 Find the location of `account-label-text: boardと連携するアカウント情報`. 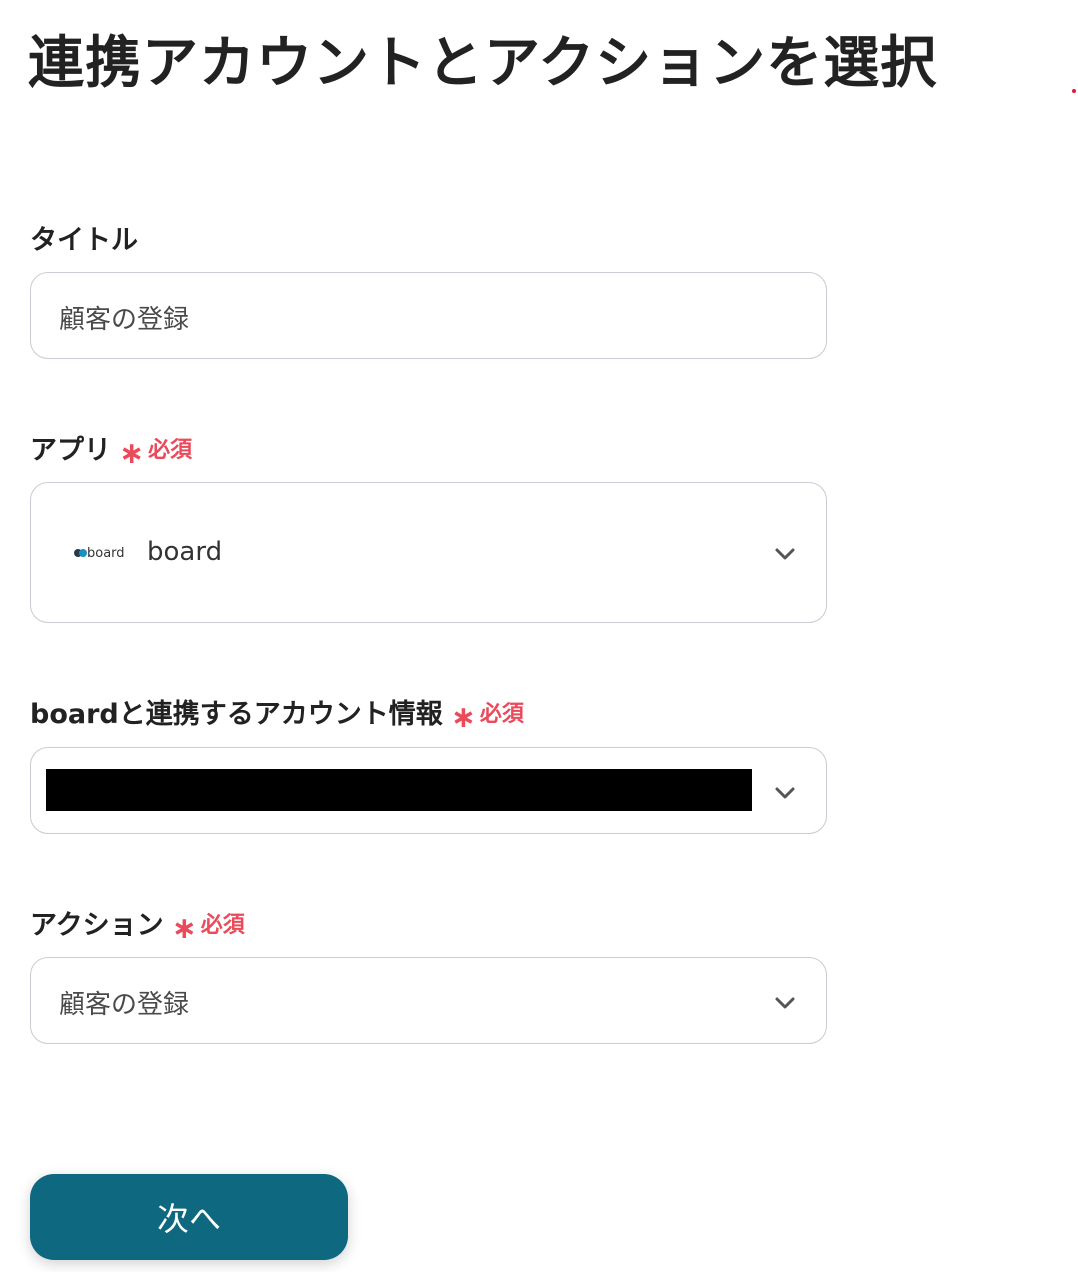

account-label-text: boardと連携するアカウント情報 is located at coordinates (236, 714).